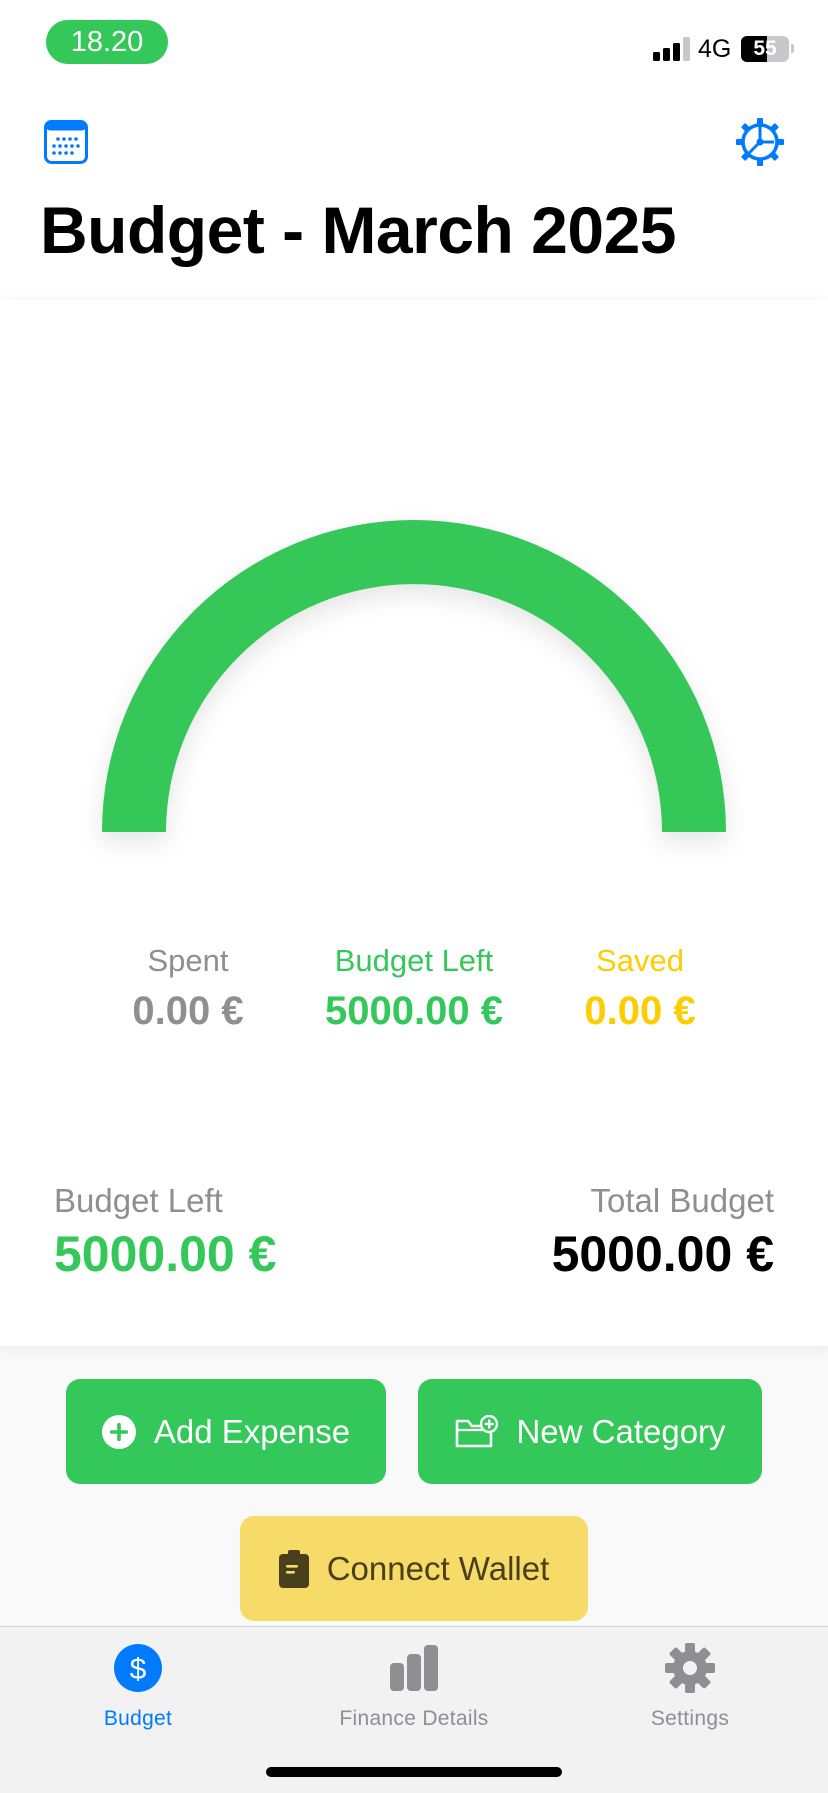 This screenshot has width=828, height=1793. Describe the element at coordinates (640, 1011) in the screenshot. I see `saved-value: 0.00 €` at that location.